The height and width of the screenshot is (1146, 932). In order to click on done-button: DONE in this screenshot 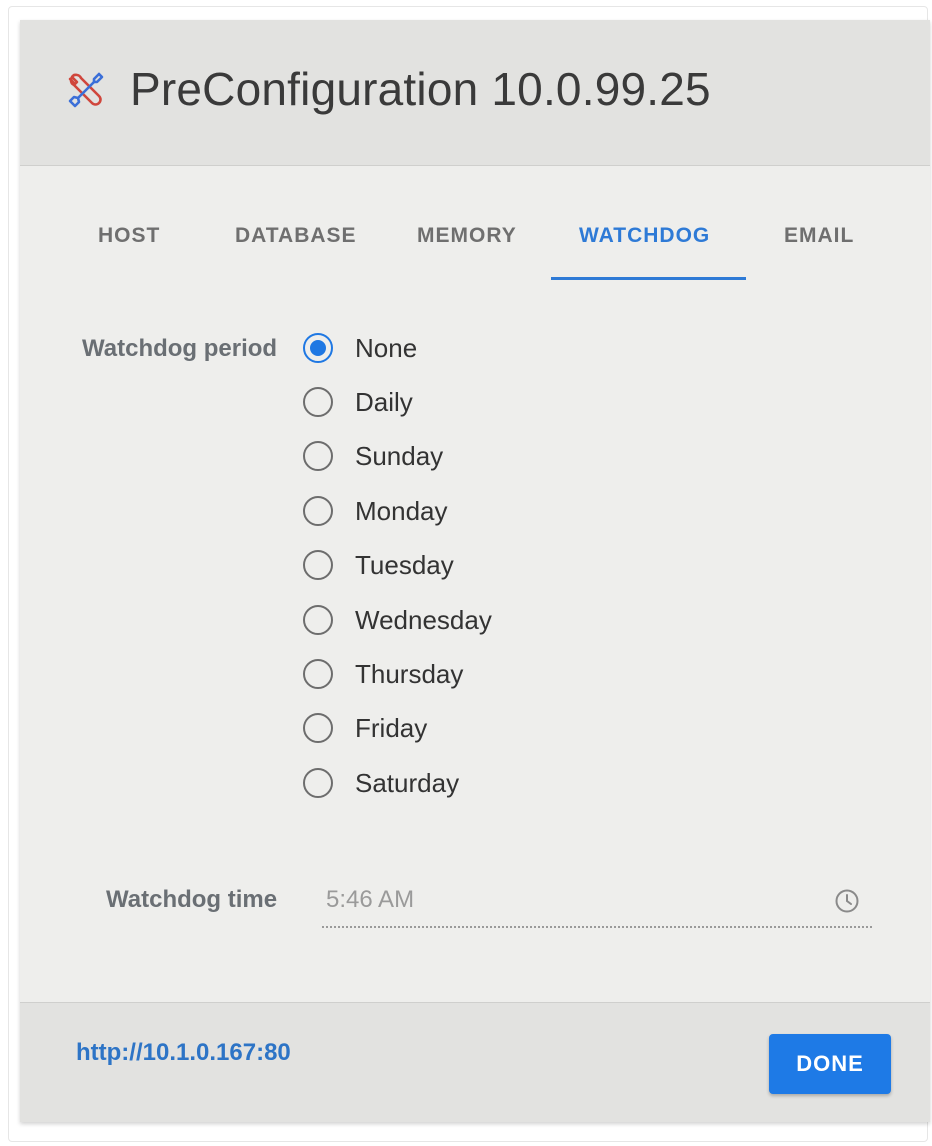, I will do `click(830, 1064)`.